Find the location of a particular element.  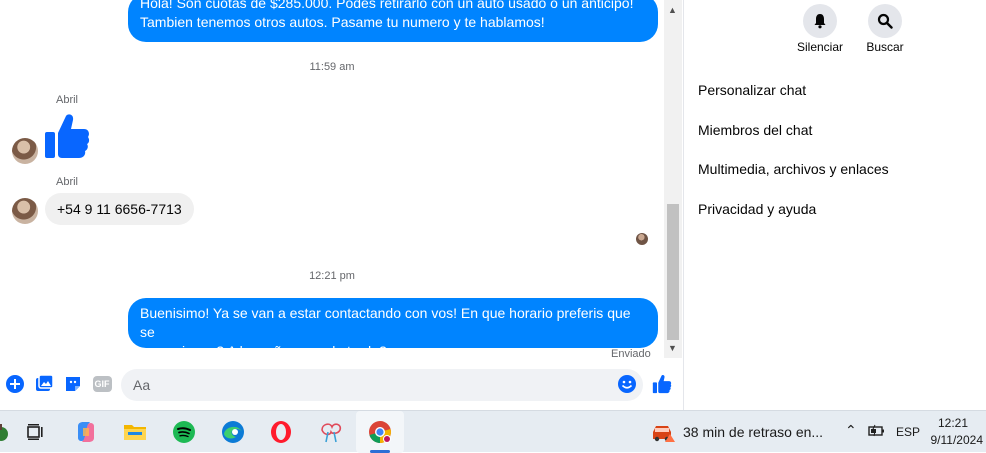

emoji-icon is located at coordinates (627, 384).